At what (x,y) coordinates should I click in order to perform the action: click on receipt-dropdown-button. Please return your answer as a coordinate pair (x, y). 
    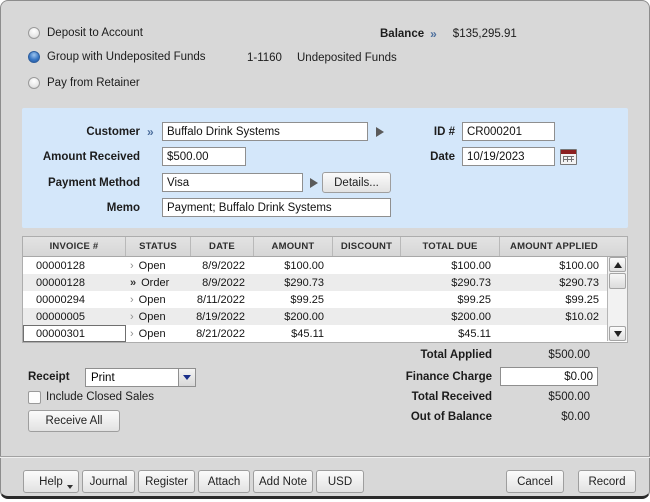
    Looking at the image, I should click on (187, 377).